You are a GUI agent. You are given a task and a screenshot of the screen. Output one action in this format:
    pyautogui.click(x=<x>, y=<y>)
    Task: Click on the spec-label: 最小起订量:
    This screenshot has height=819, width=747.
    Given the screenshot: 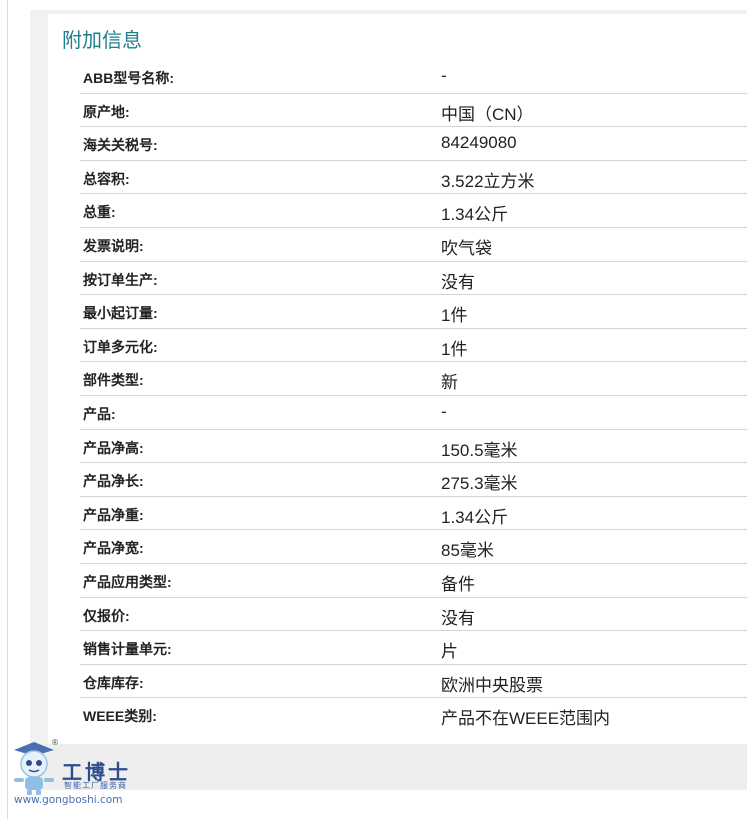 What is the action you would take?
    pyautogui.click(x=120, y=313)
    